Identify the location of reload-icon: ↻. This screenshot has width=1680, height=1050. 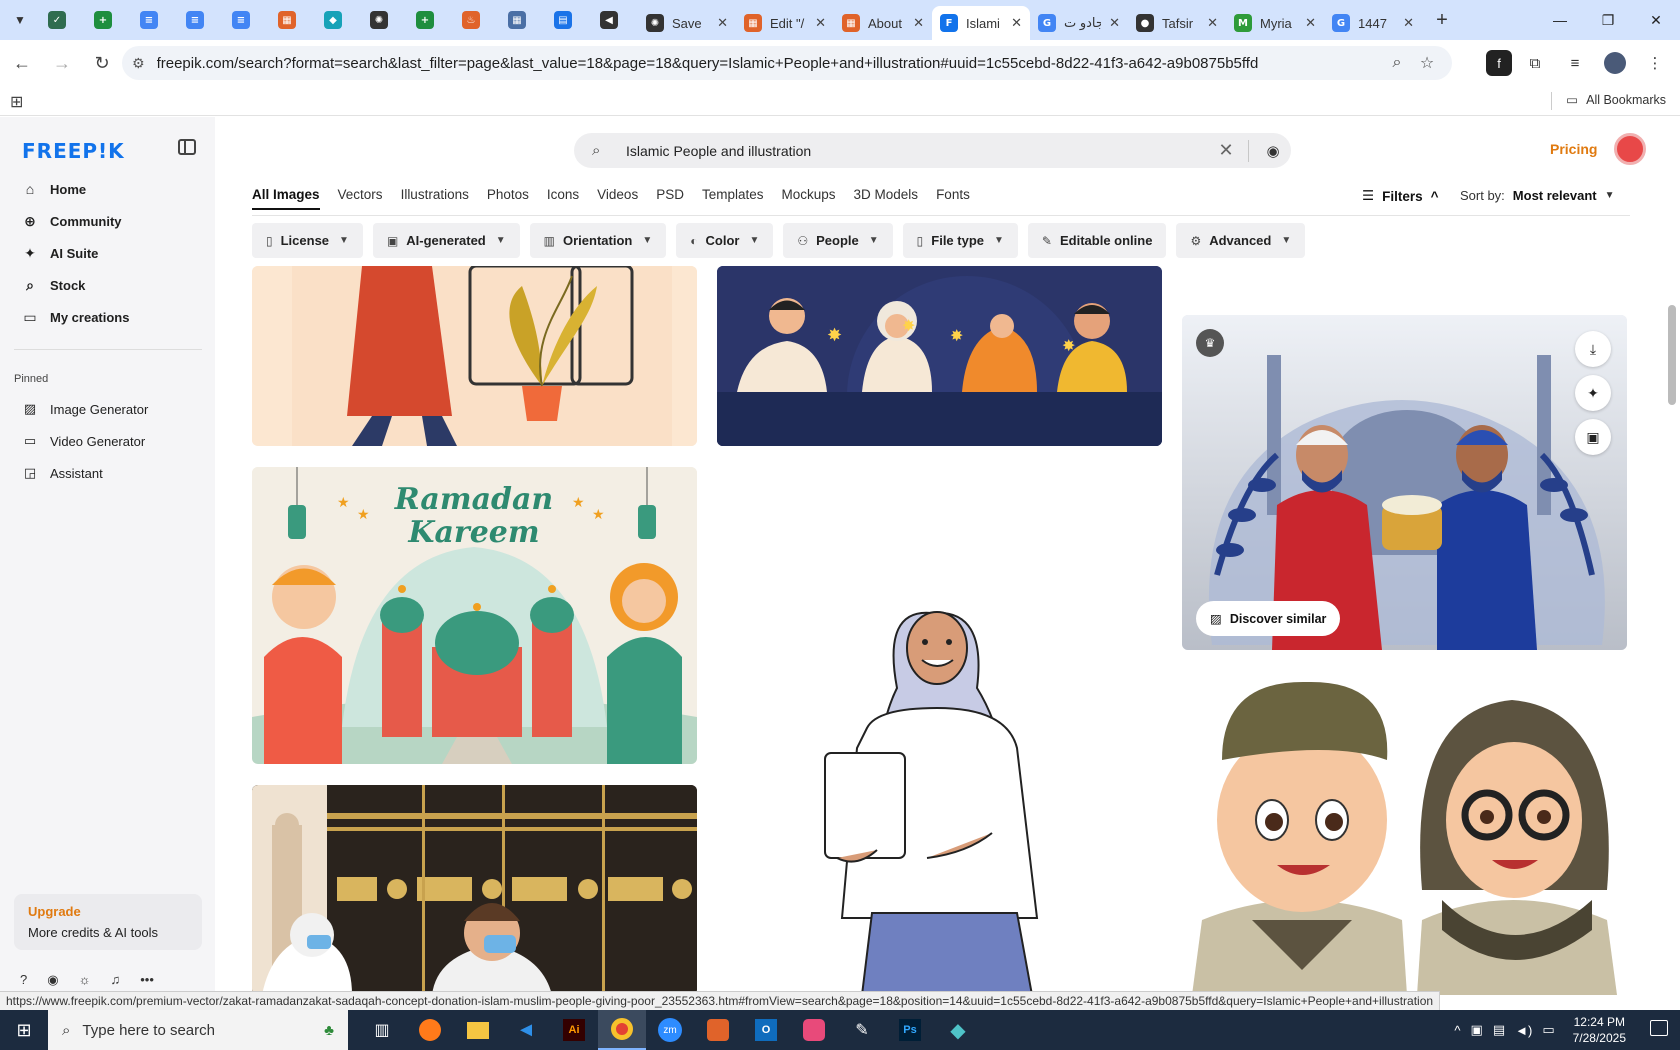
(102, 63).